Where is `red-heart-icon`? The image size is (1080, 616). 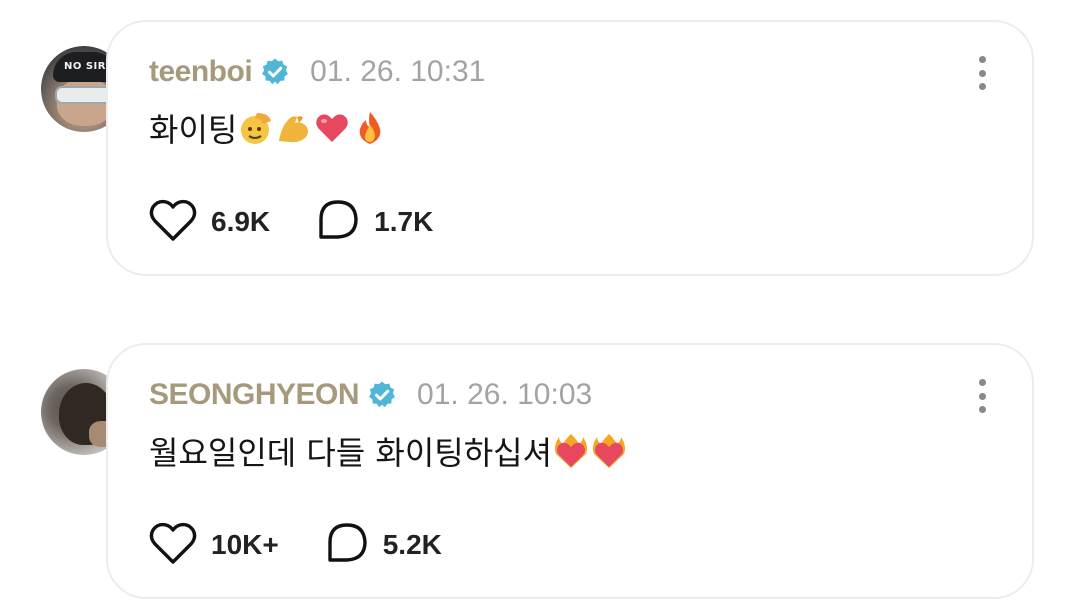 red-heart-icon is located at coordinates (332, 133).